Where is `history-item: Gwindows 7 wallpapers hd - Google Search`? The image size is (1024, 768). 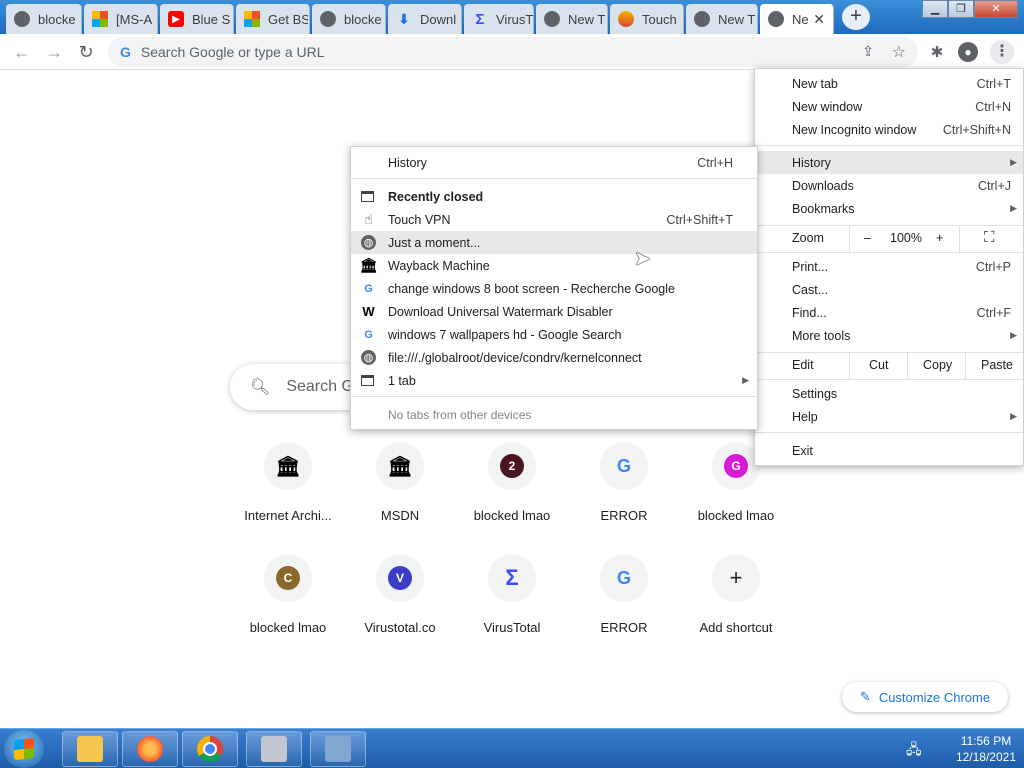 history-item: Gwindows 7 wallpapers hd - Google Search is located at coordinates (554, 334).